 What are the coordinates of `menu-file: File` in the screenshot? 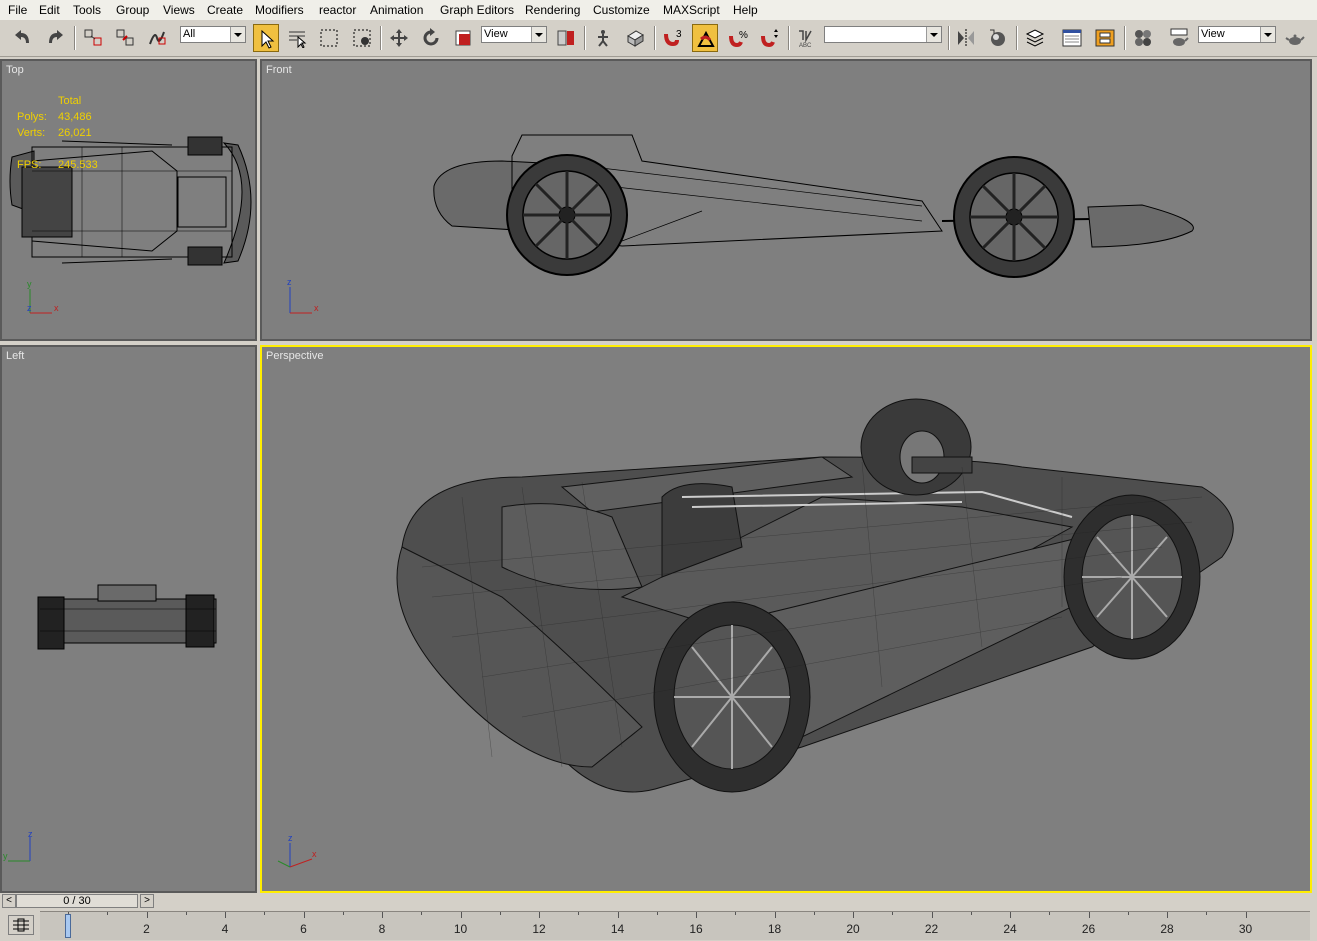 It's located at (17, 10).